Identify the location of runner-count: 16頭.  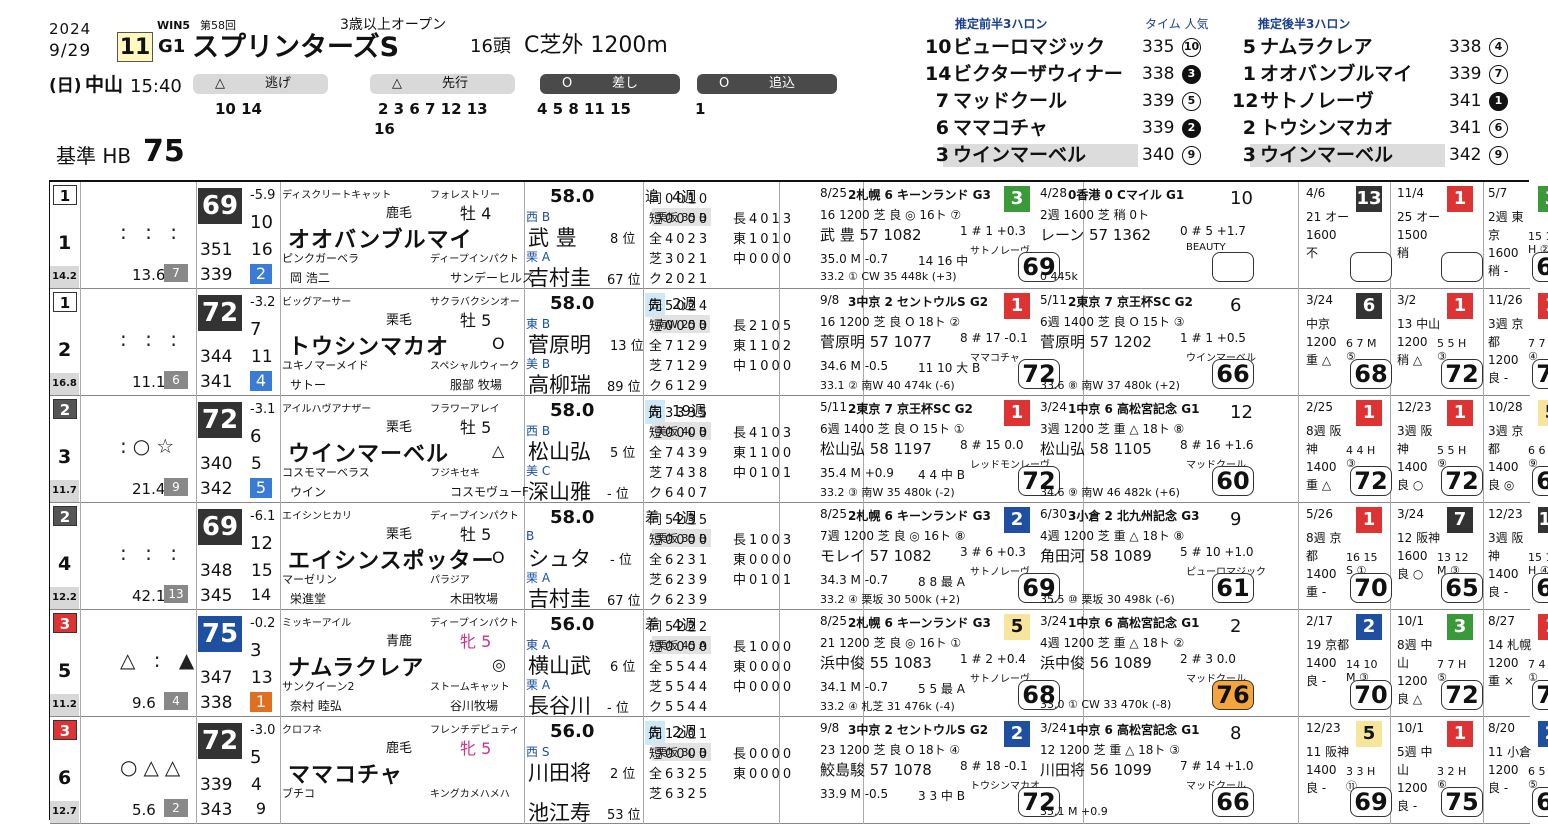
(490, 46).